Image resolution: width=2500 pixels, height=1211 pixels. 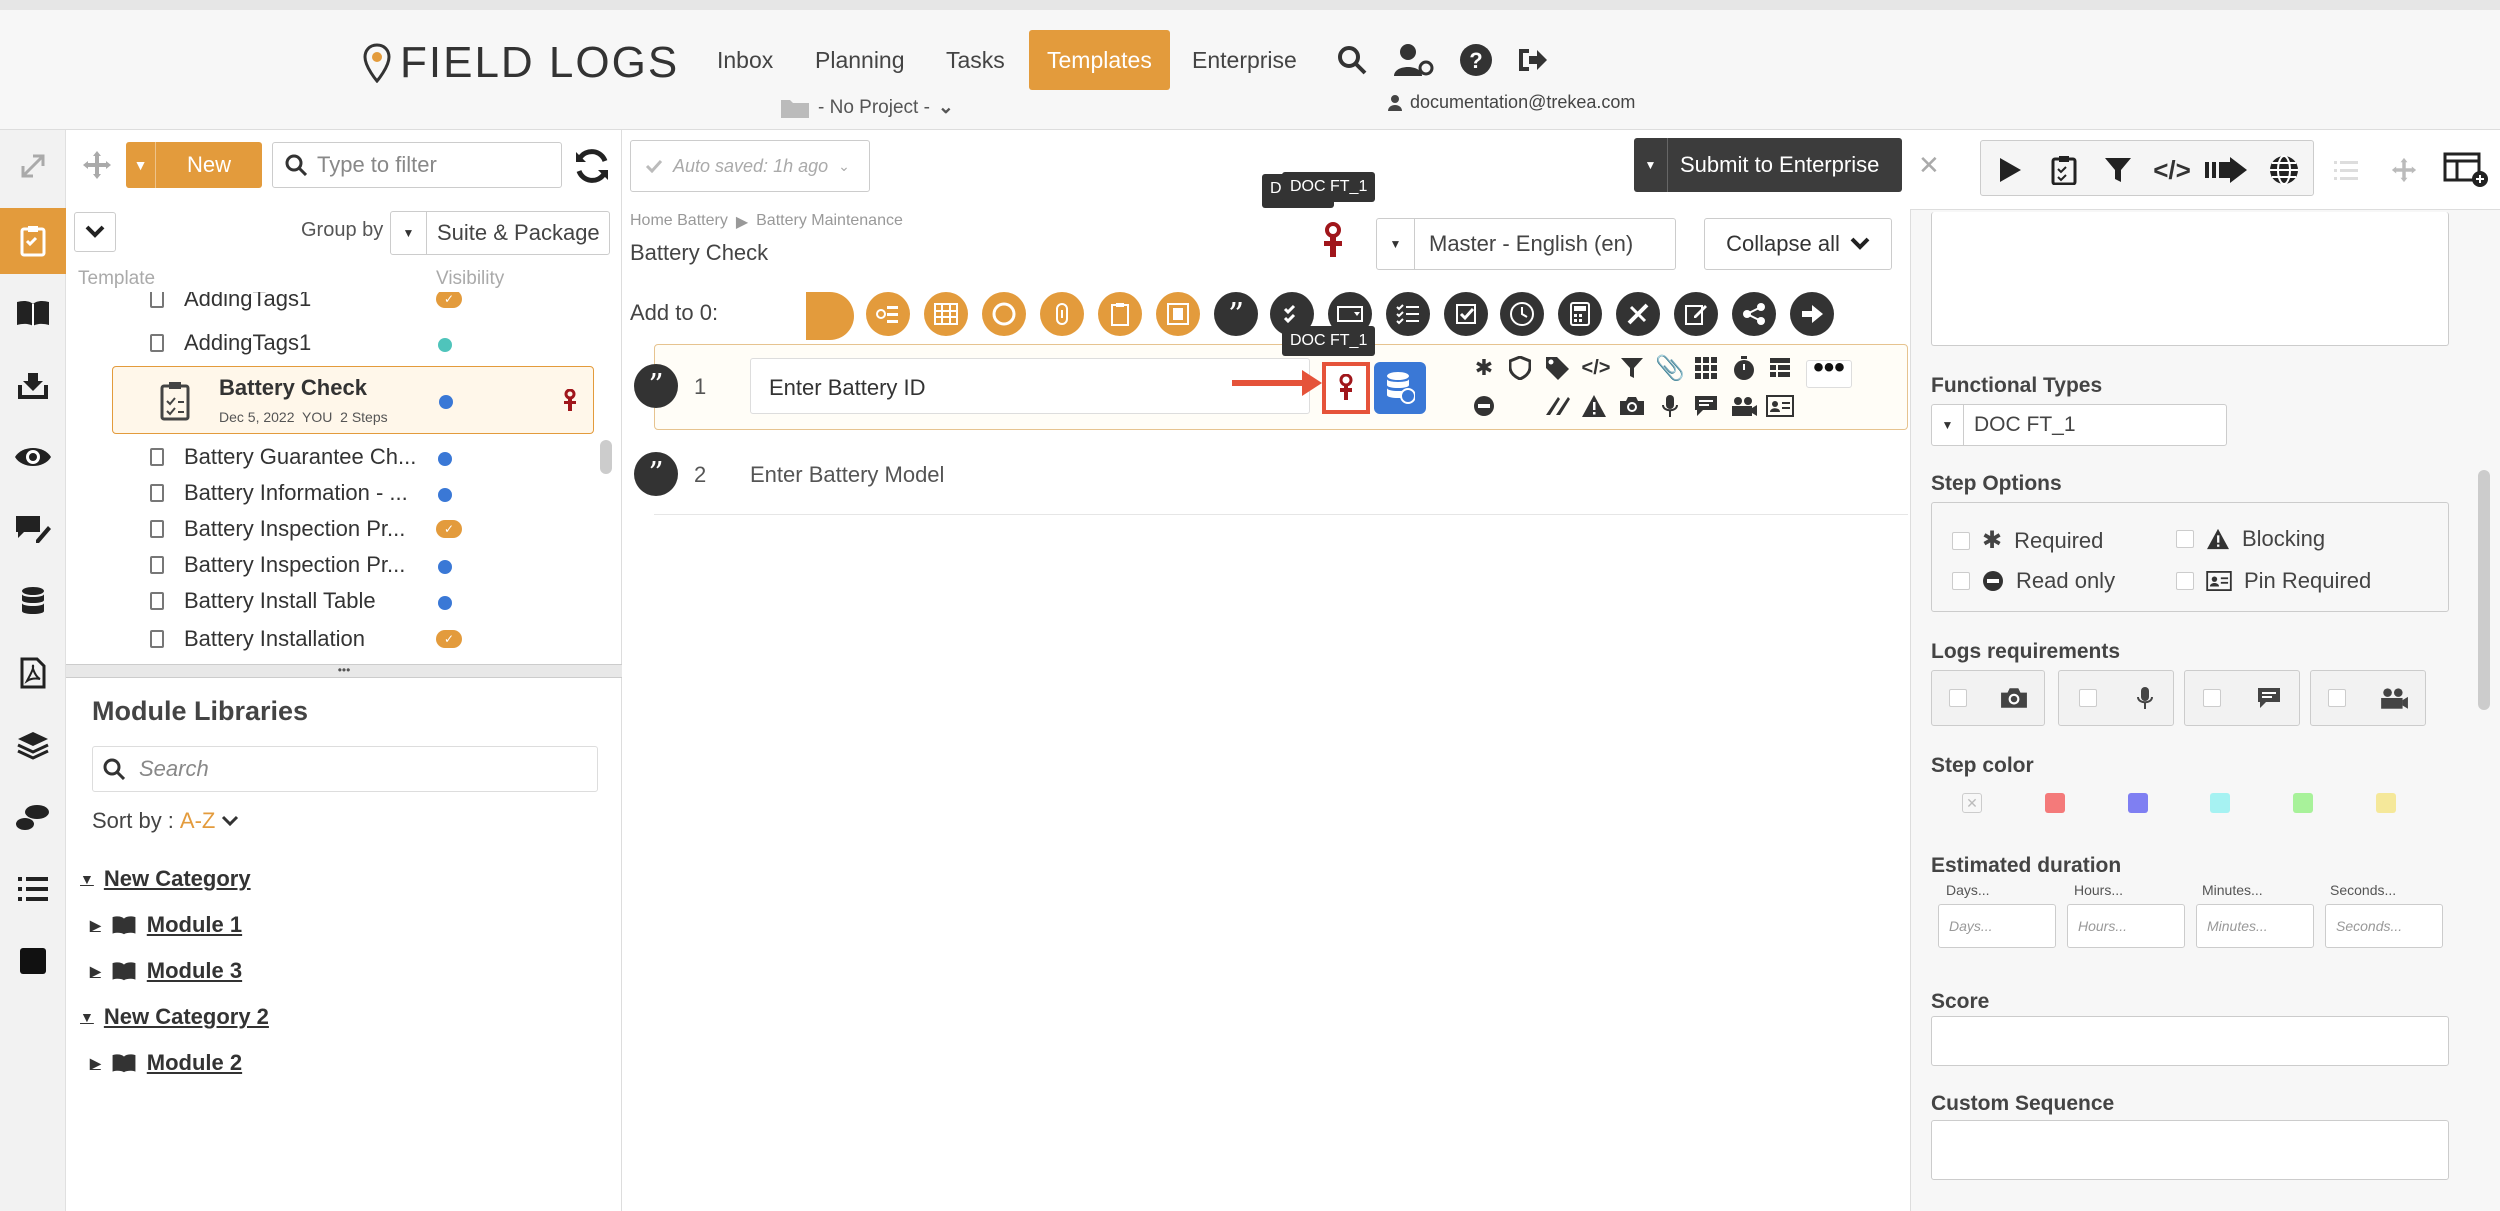 What do you see at coordinates (2250, 539) in the screenshot?
I see `option-blocking: Blocking` at bounding box center [2250, 539].